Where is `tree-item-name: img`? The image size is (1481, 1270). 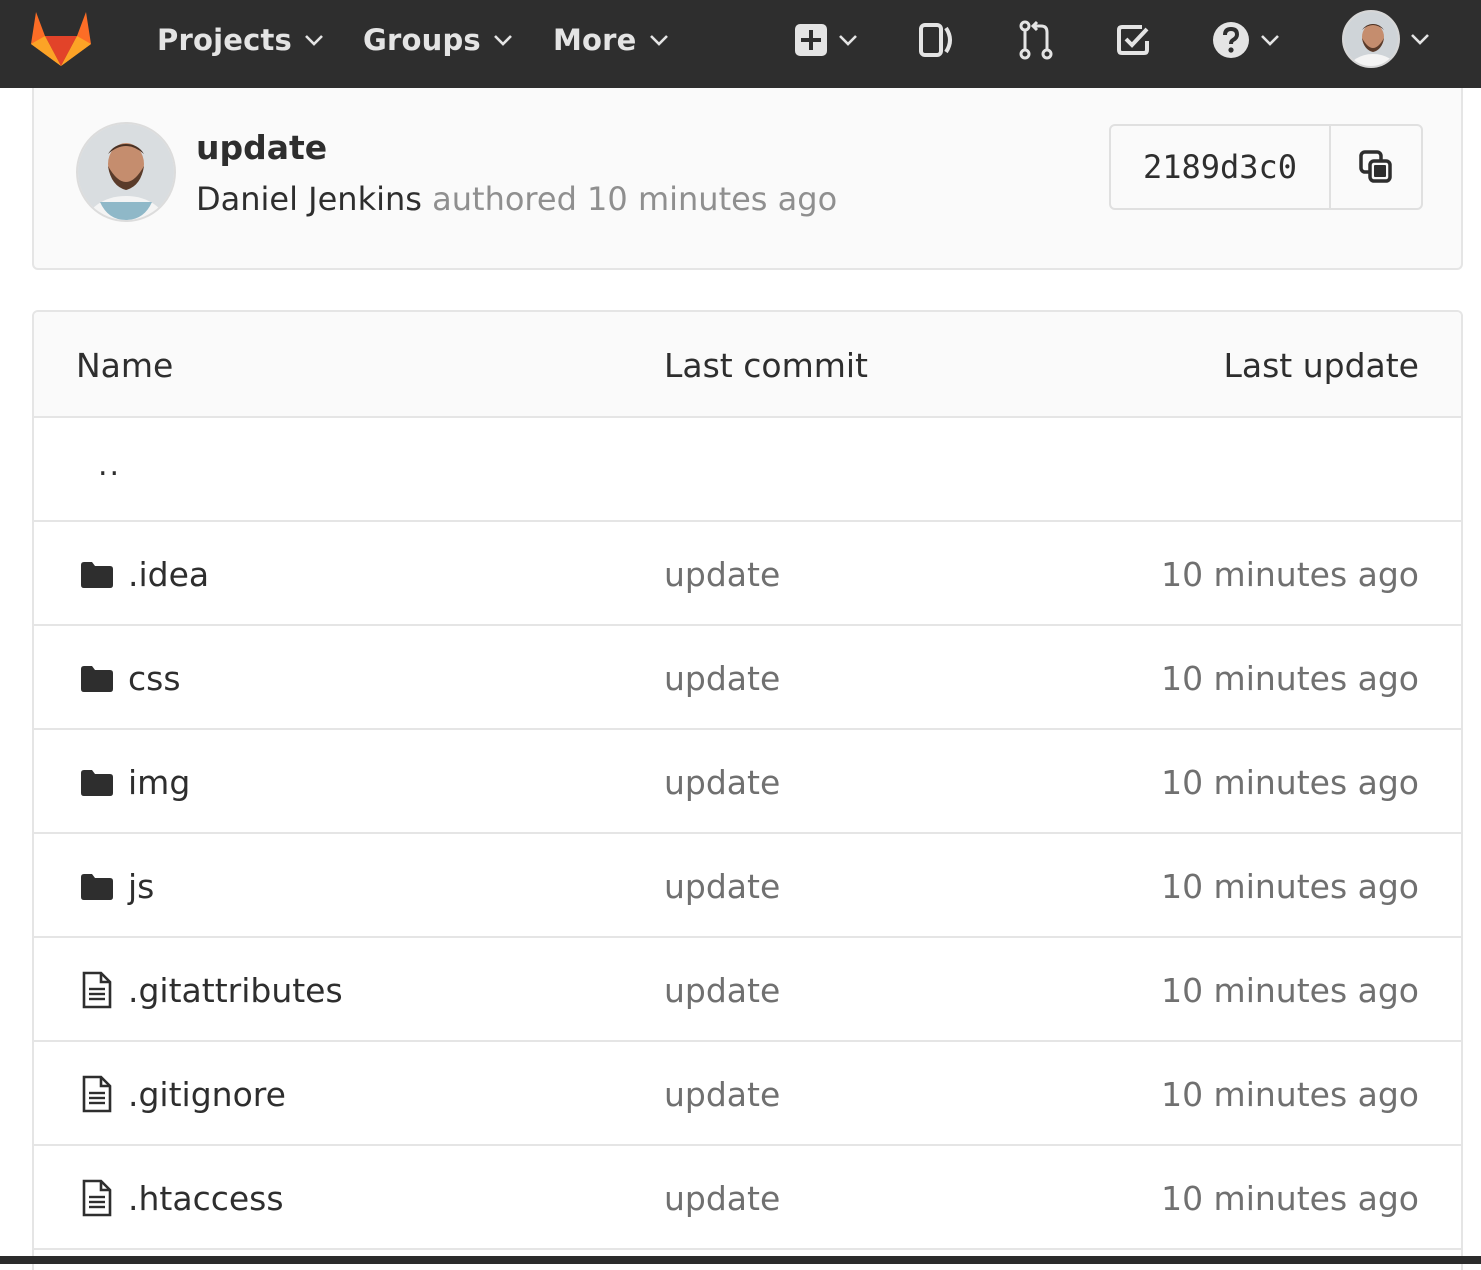 tree-item-name: img is located at coordinates (159, 782).